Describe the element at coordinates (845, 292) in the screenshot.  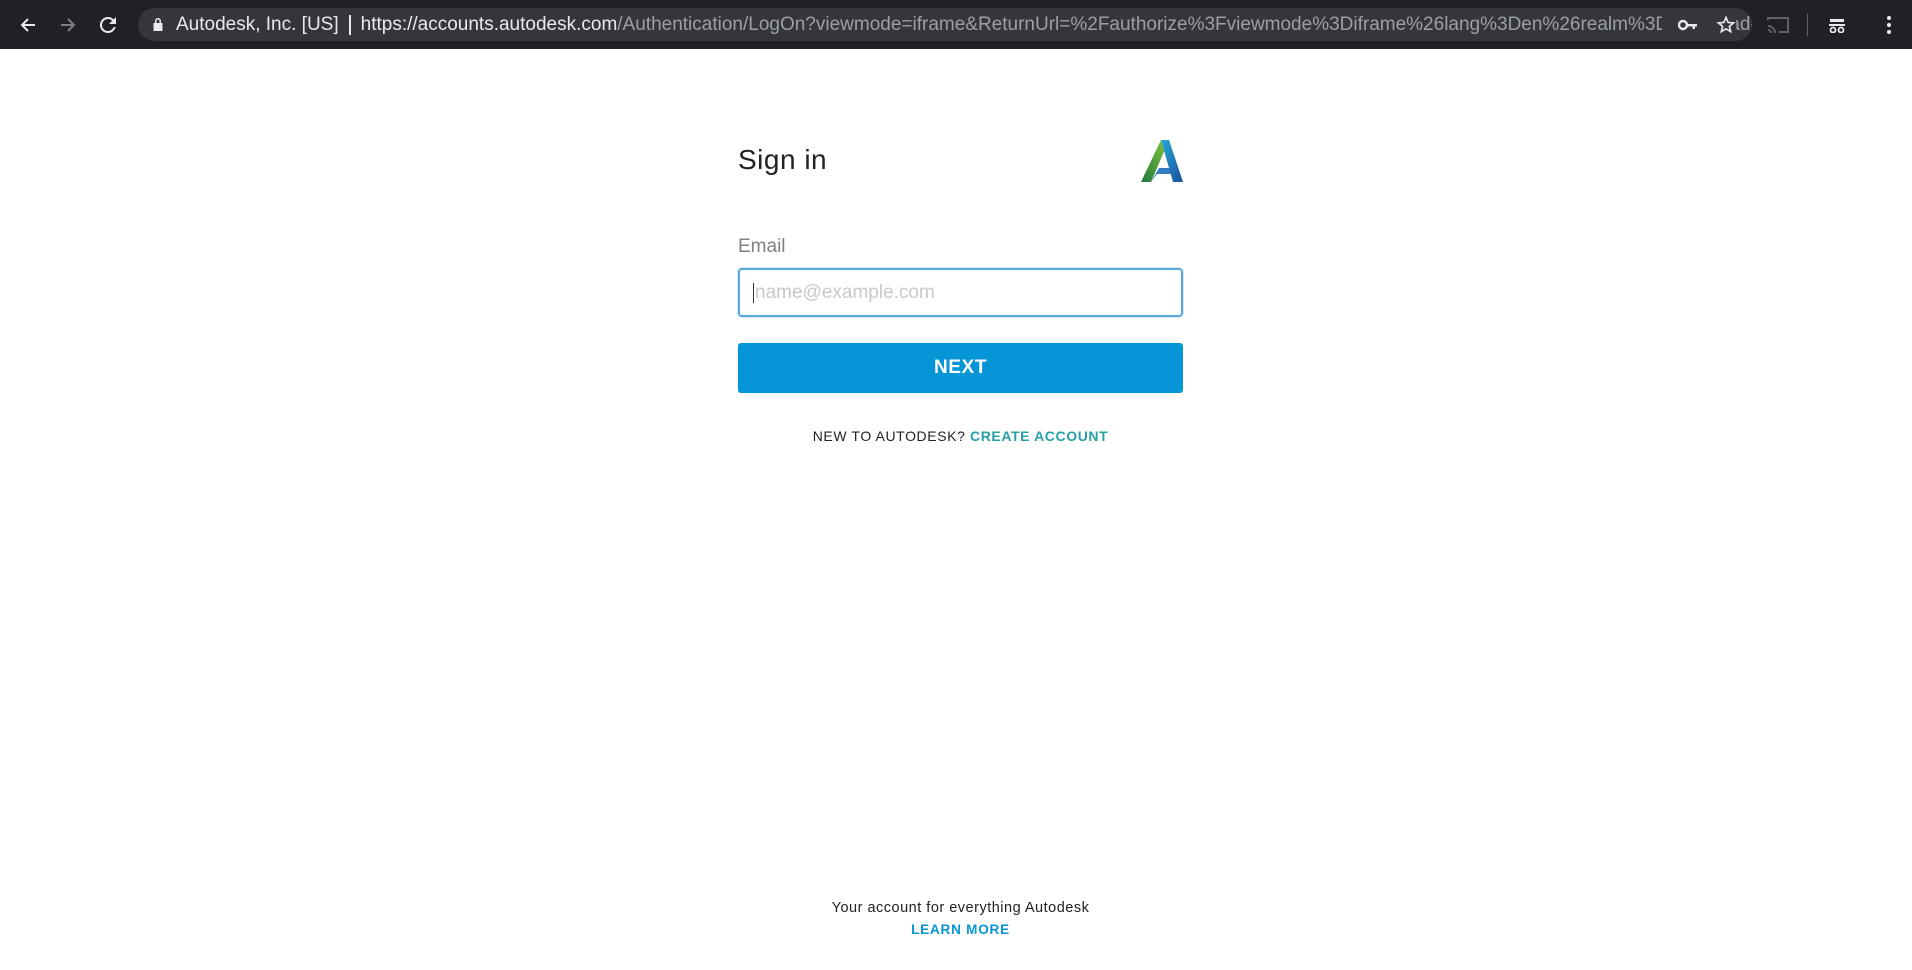
I see `email-placeholder: name@example.com` at that location.